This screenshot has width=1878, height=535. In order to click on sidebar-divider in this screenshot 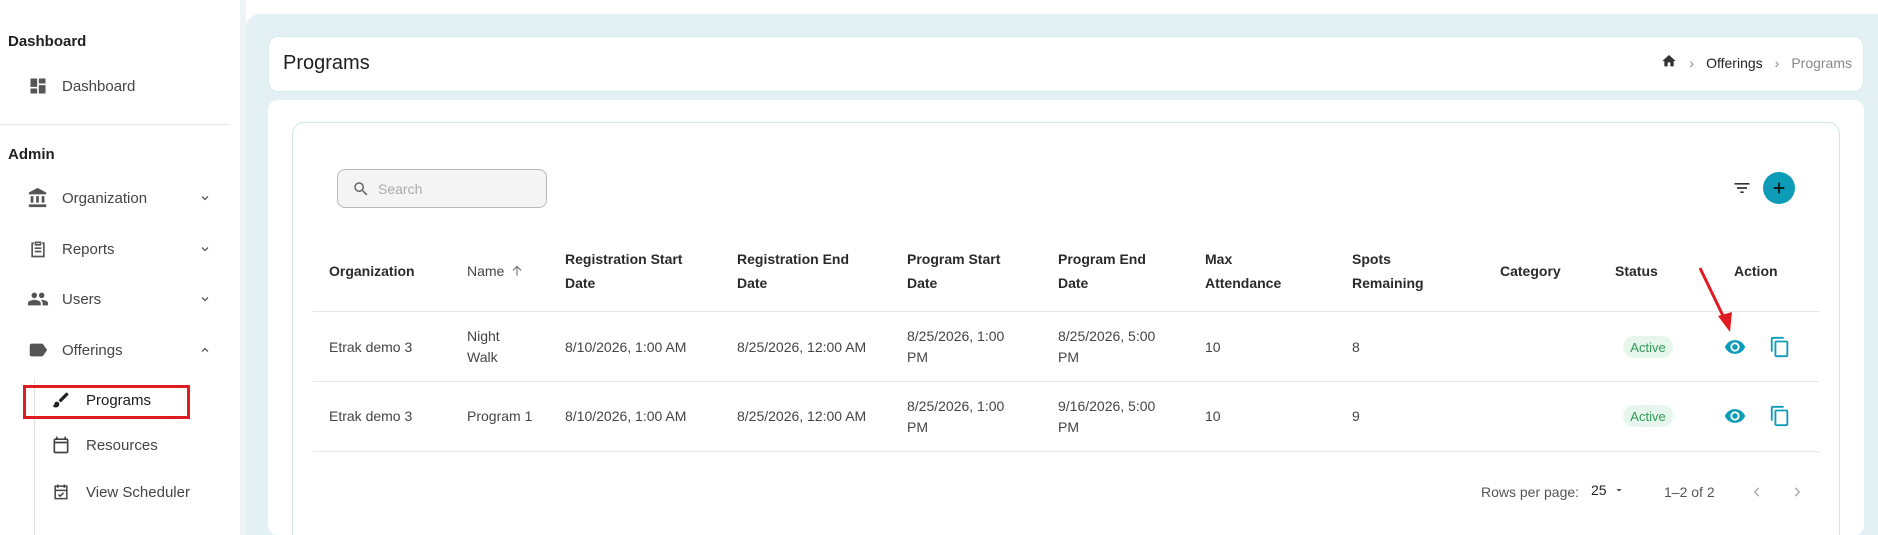, I will do `click(115, 124)`.